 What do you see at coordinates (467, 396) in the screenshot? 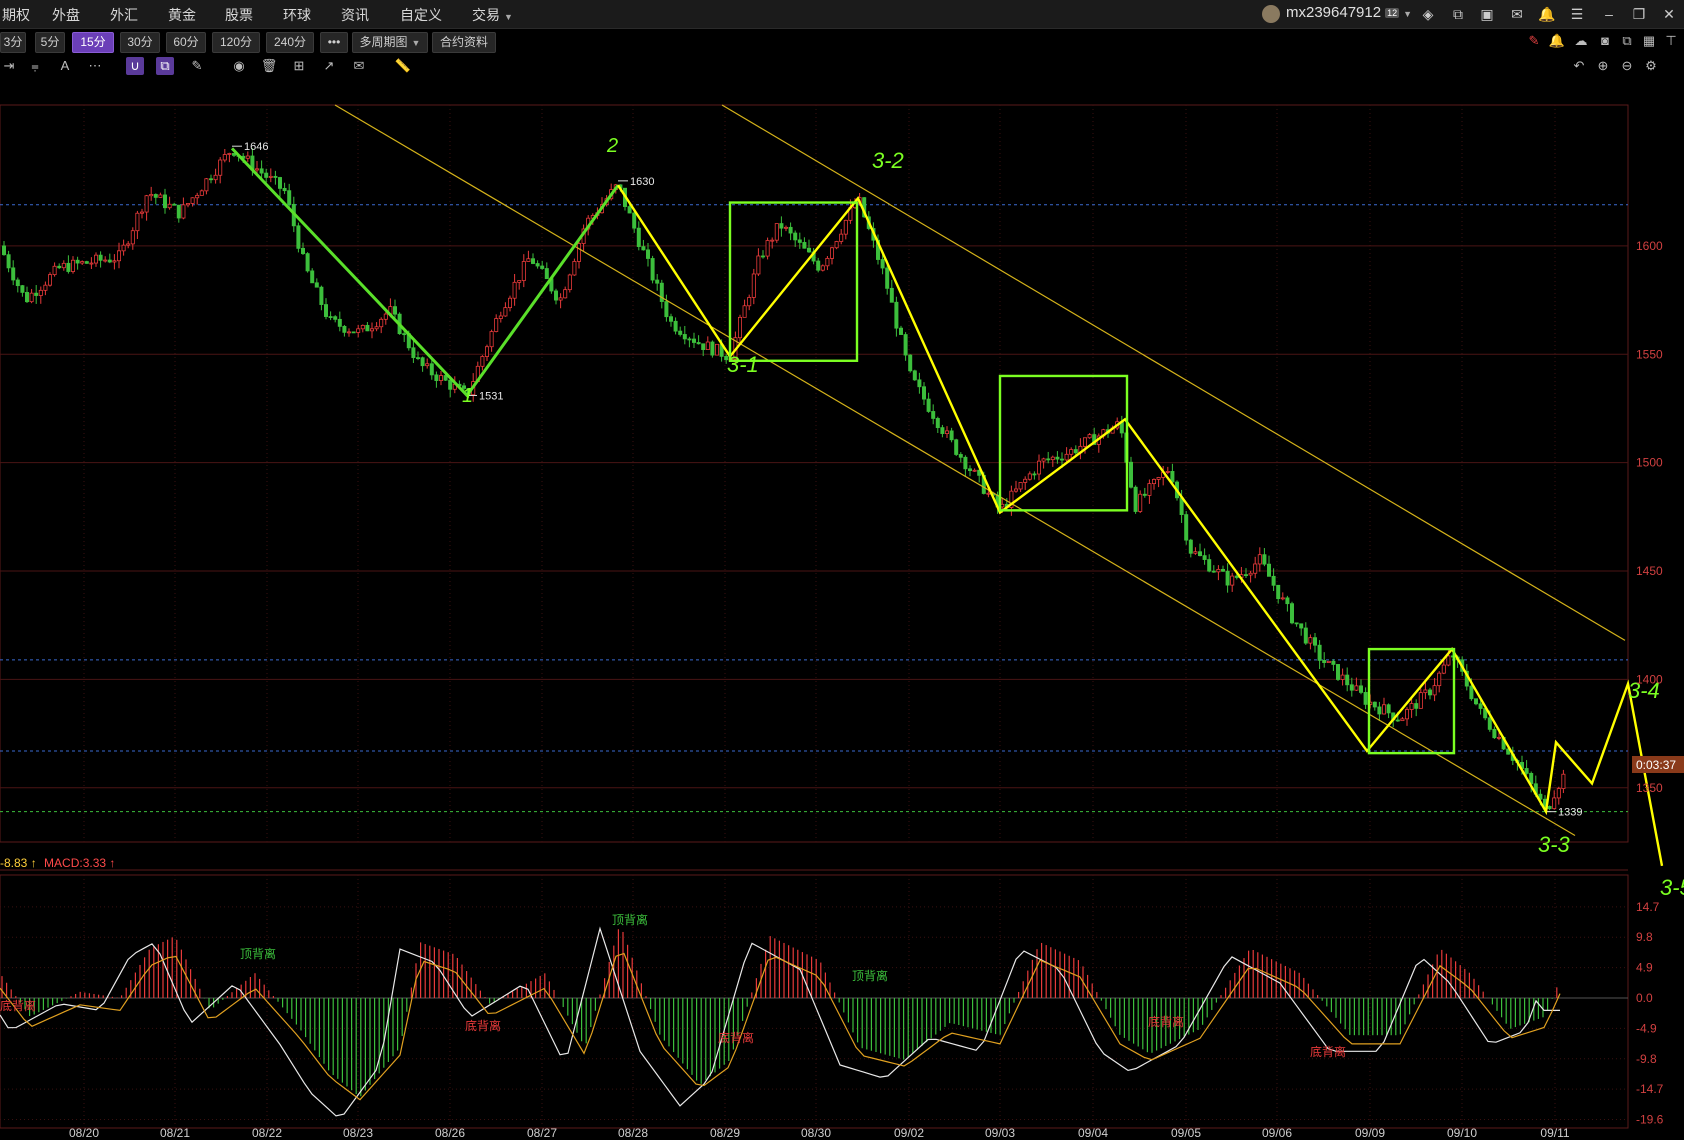
I see `wave-annotation: 1` at bounding box center [467, 396].